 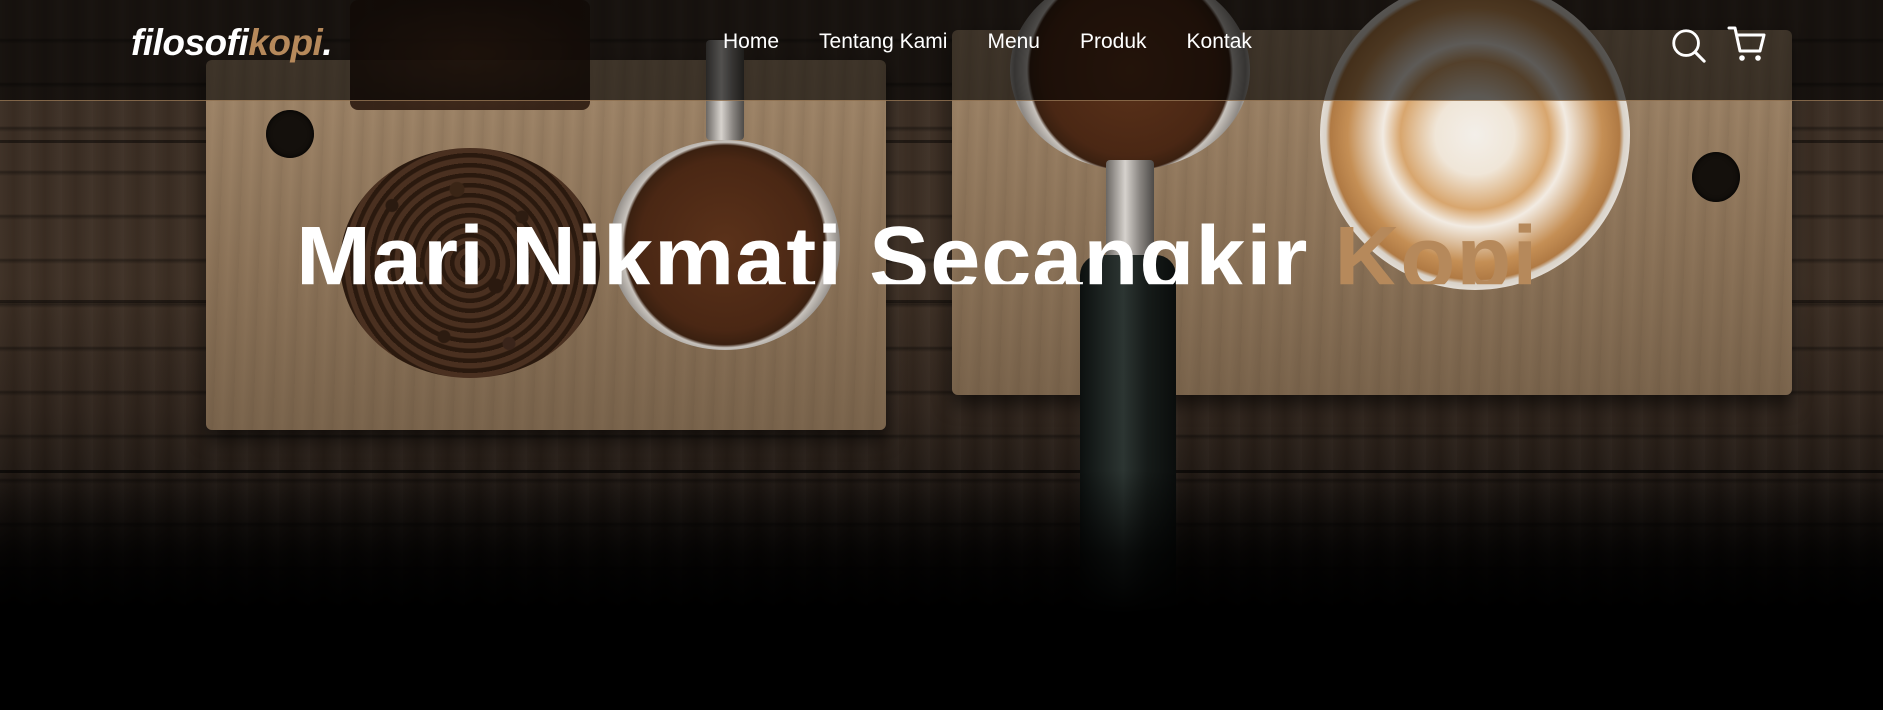 What do you see at coordinates (1013, 42) in the screenshot?
I see `nav-link-menu: Menu` at bounding box center [1013, 42].